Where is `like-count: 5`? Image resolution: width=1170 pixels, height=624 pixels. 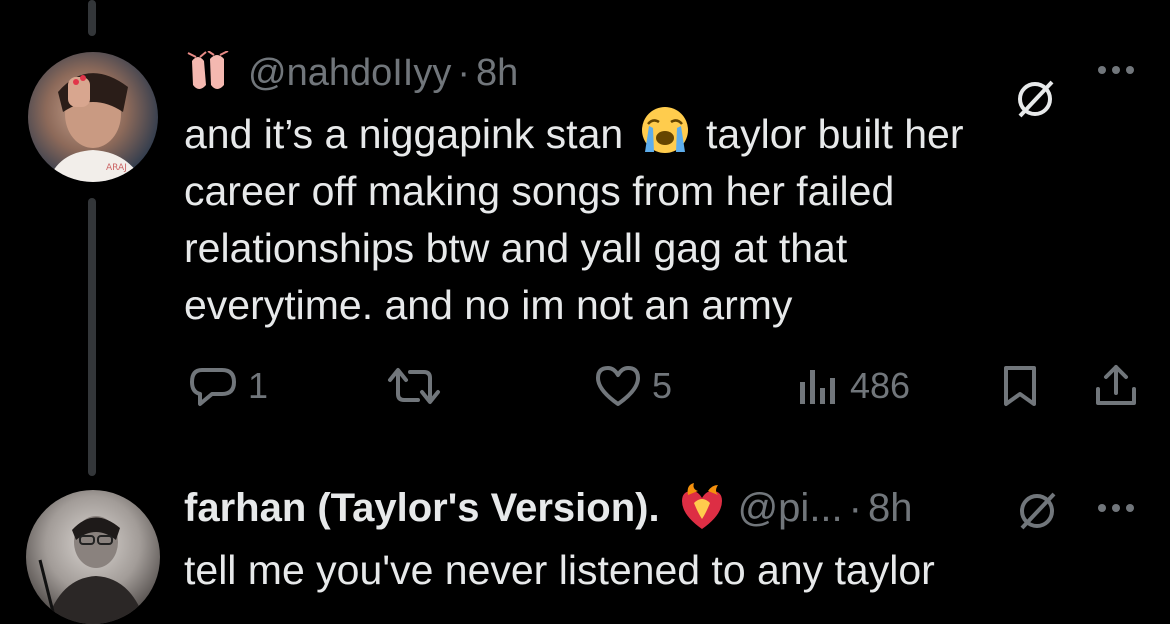
like-count: 5 is located at coordinates (662, 385).